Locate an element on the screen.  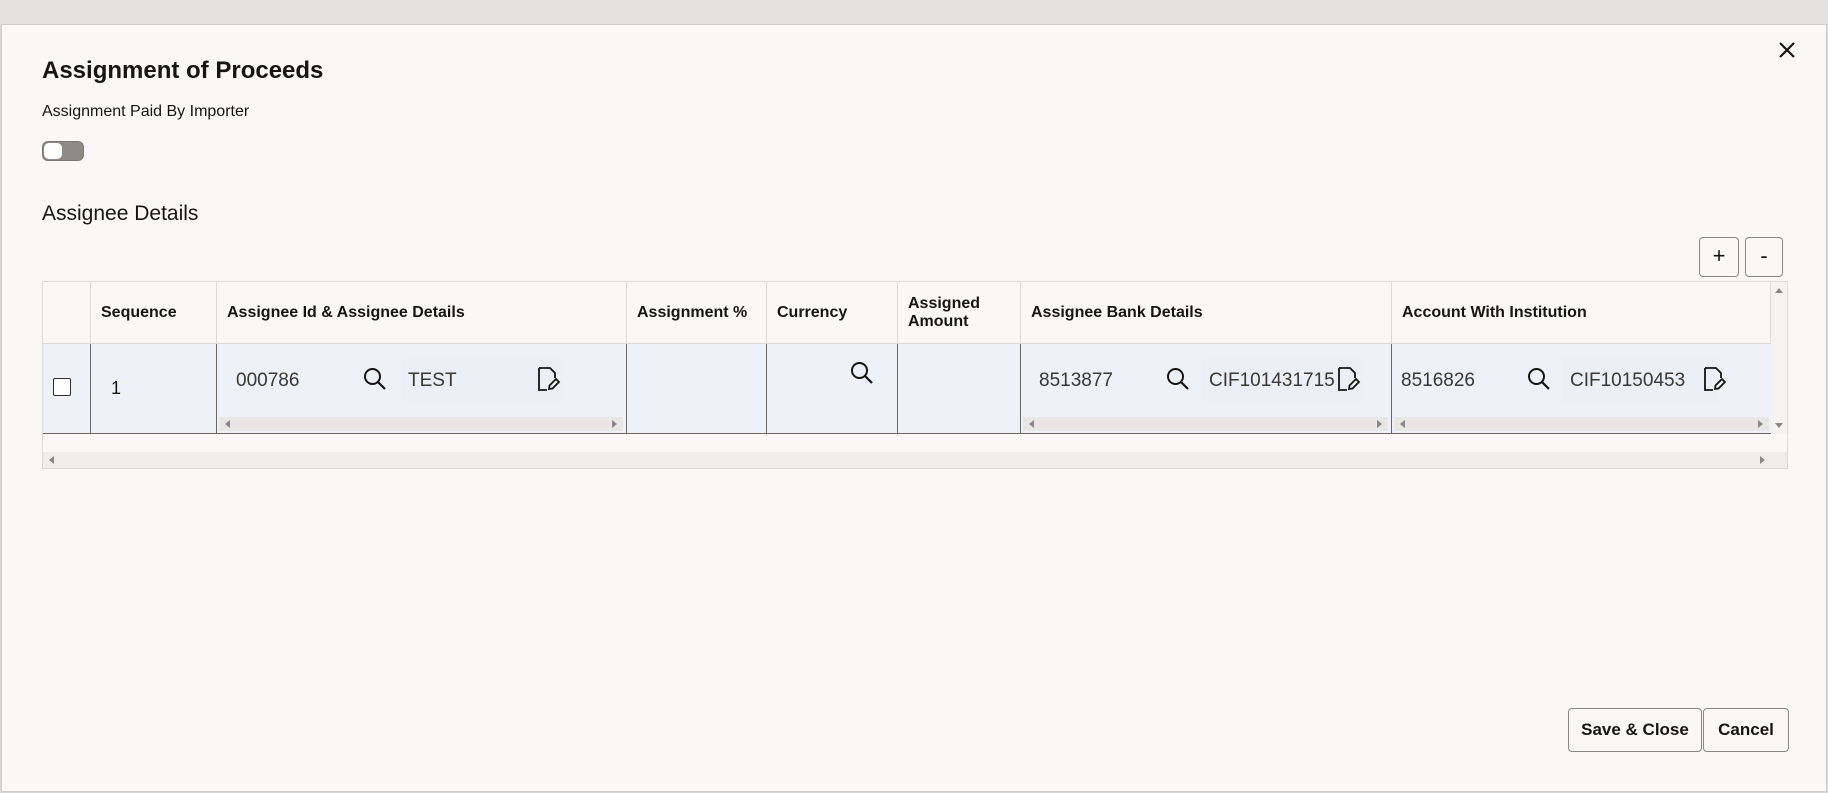
assignee-cell: 000786 TEST is located at coordinates (422, 388).